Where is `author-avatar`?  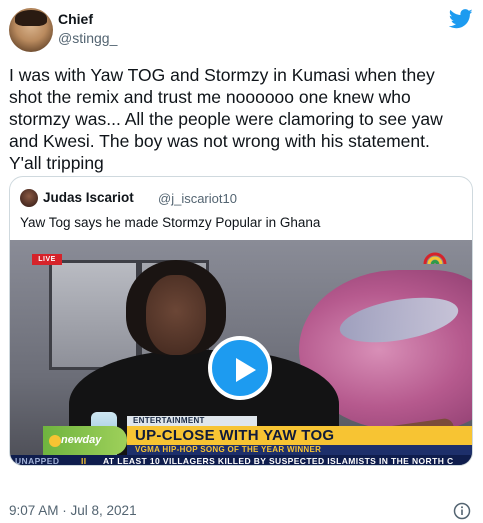
author-avatar is located at coordinates (31, 30).